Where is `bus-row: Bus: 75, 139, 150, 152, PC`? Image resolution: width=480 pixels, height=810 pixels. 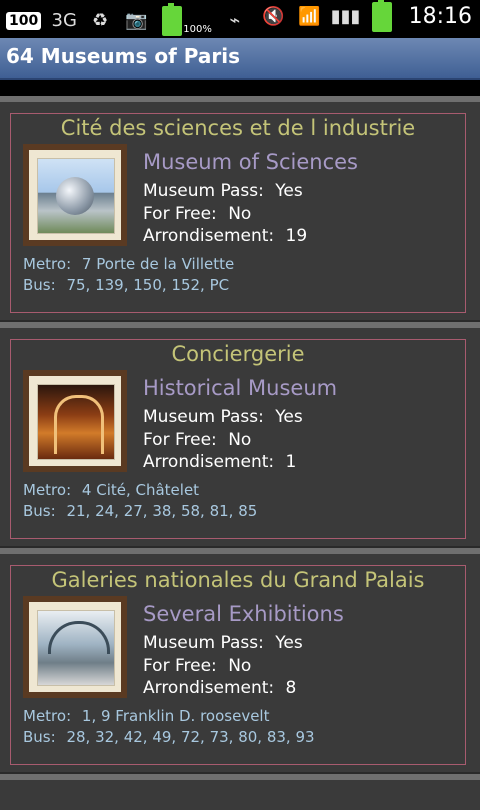
bus-row: Bus: 75, 139, 150, 152, PC is located at coordinates (128, 285).